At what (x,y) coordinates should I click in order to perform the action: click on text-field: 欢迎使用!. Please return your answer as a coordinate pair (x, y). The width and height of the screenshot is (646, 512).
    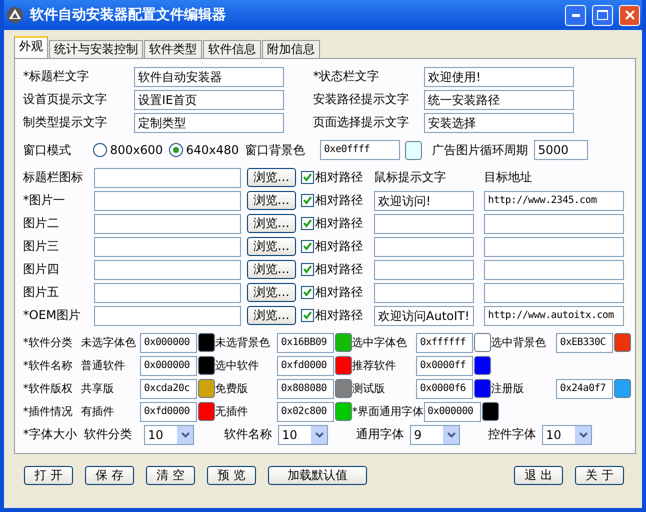
    Looking at the image, I should click on (499, 76).